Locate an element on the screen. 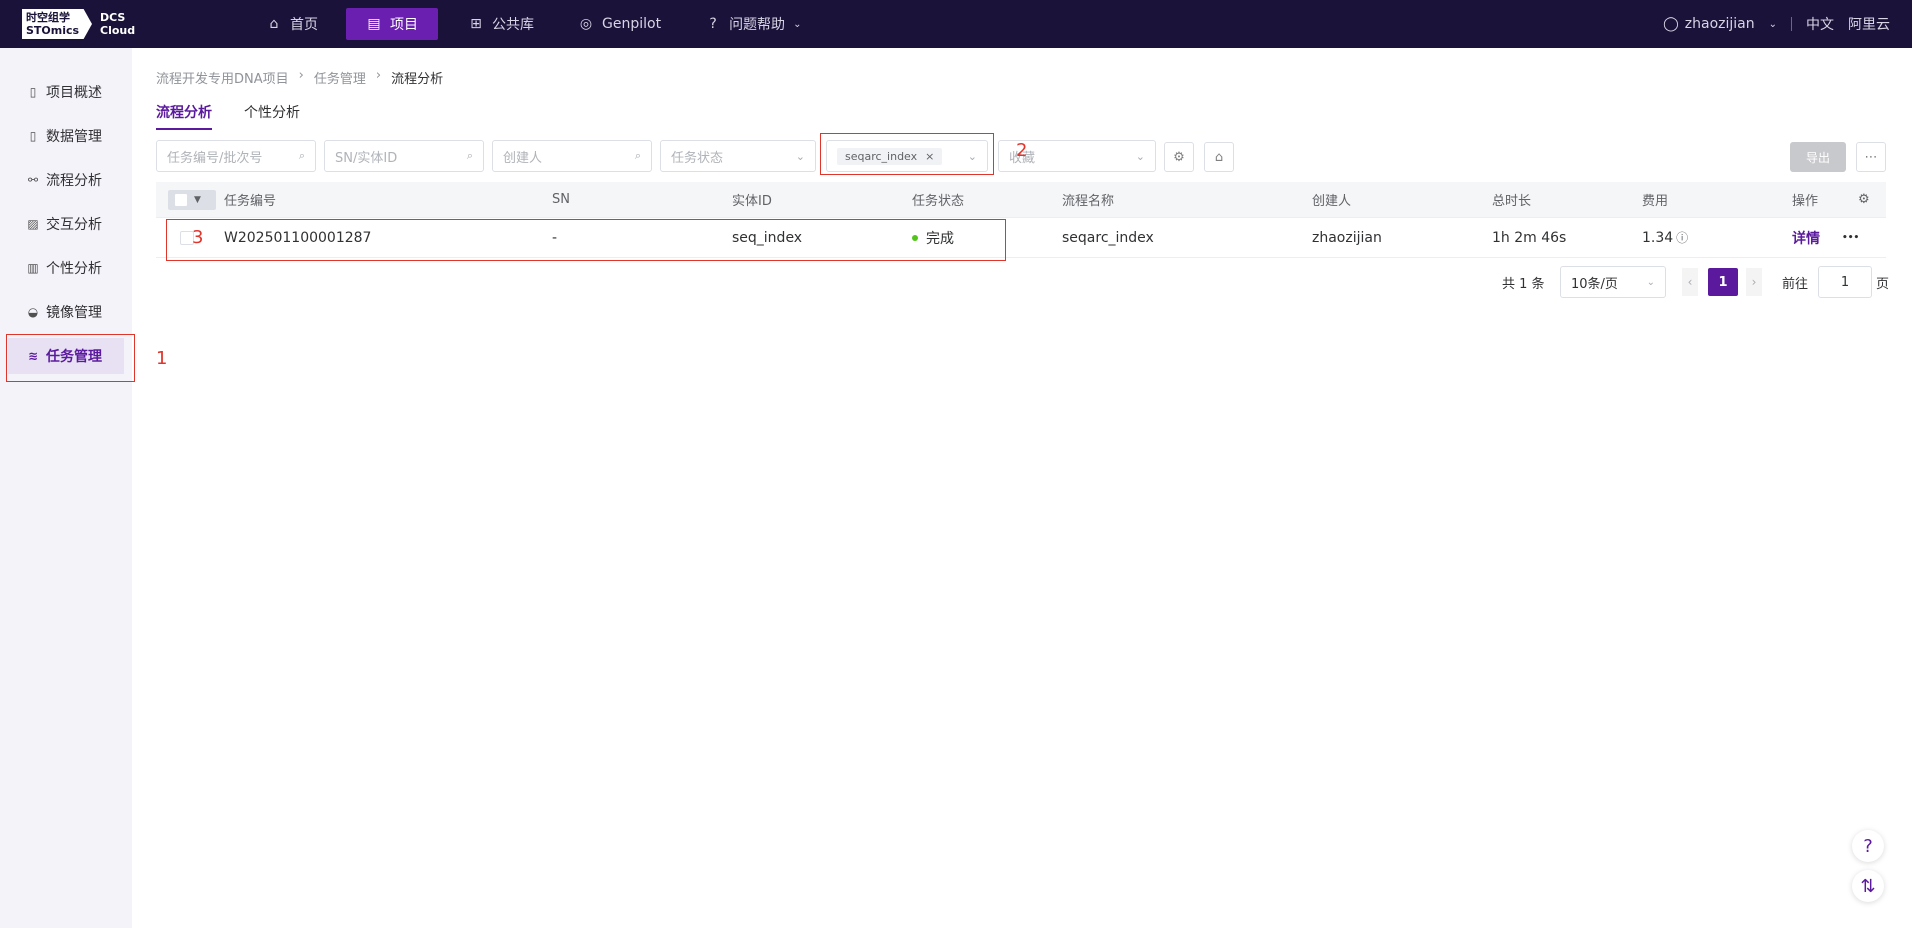 The image size is (1912, 928). nav-public-library: ⊞ 公共库 is located at coordinates (500, 24).